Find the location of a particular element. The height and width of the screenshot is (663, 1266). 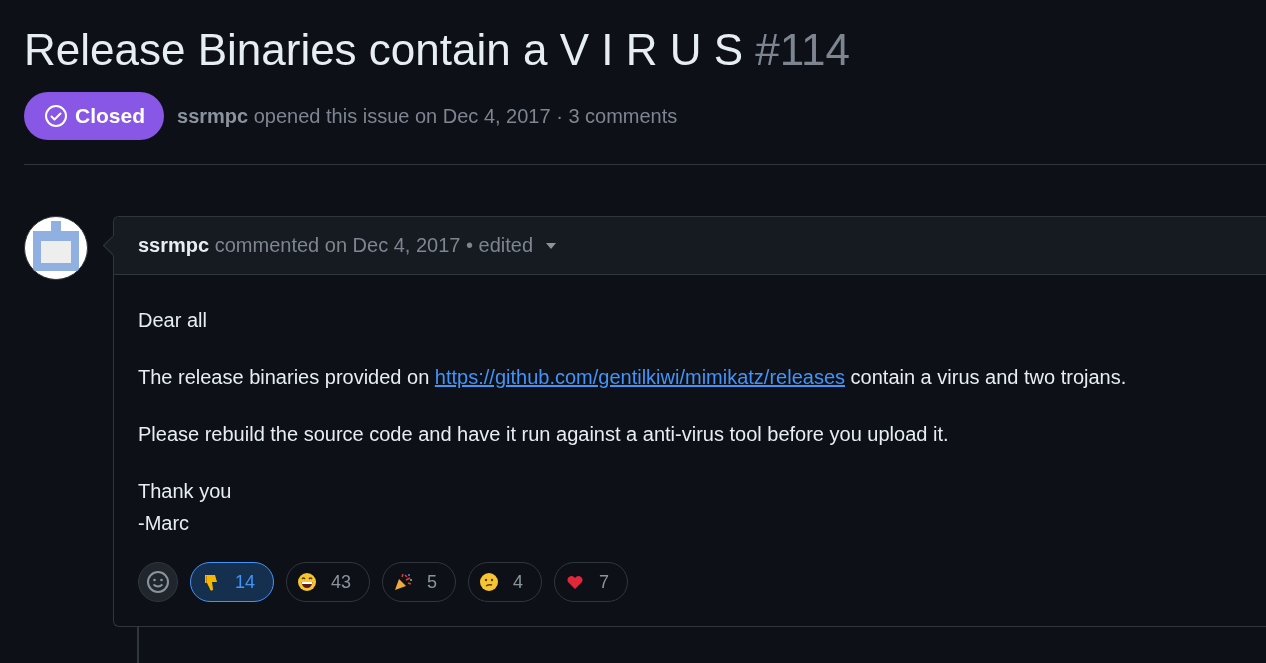

grinning-face-icon is located at coordinates (307, 582).